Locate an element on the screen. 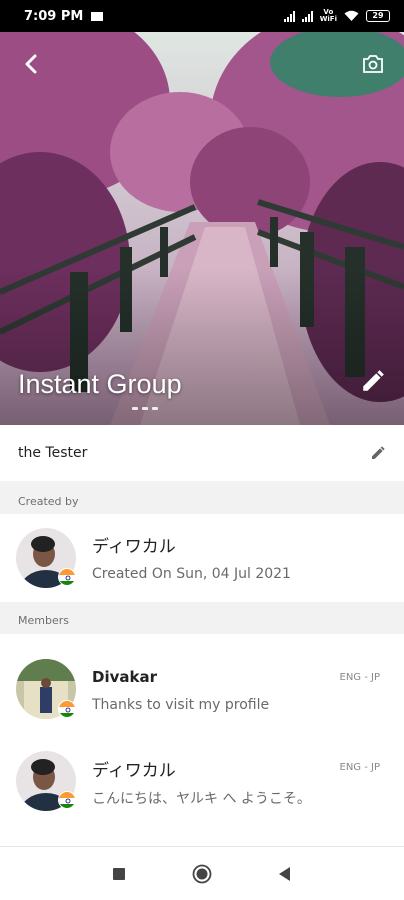  creator-name: ディワカル is located at coordinates (134, 547).